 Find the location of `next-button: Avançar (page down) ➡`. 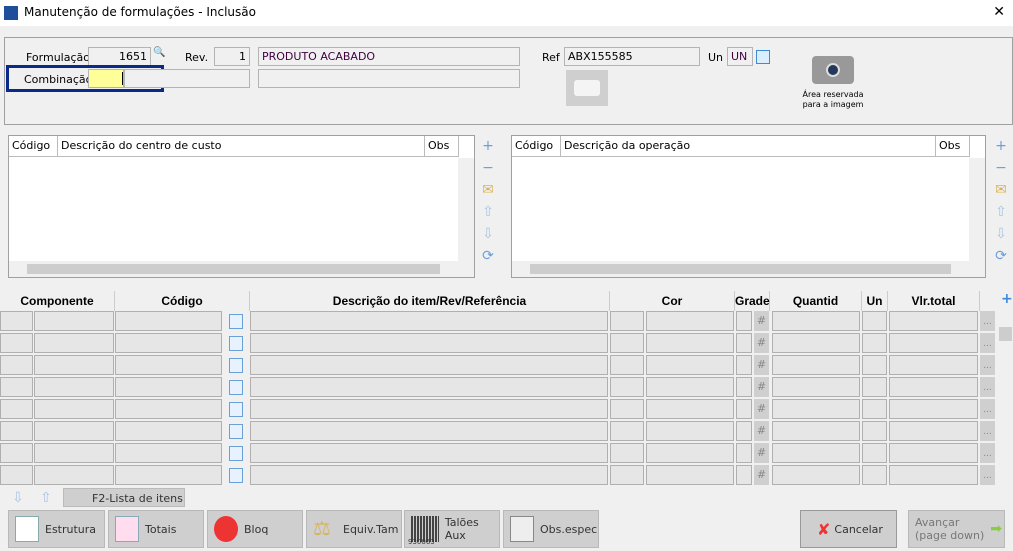

next-button: Avançar (page down) ➡ is located at coordinates (956, 529).